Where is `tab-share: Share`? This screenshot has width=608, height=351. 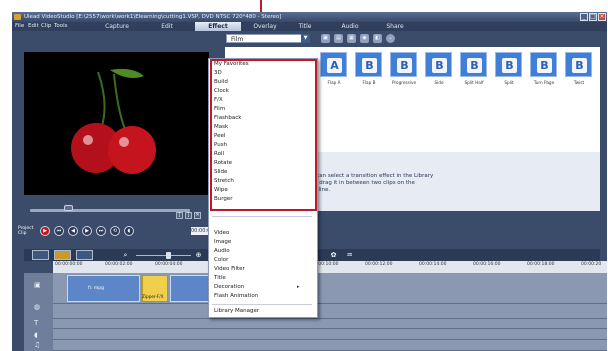
tab-share: Share is located at coordinates (395, 26).